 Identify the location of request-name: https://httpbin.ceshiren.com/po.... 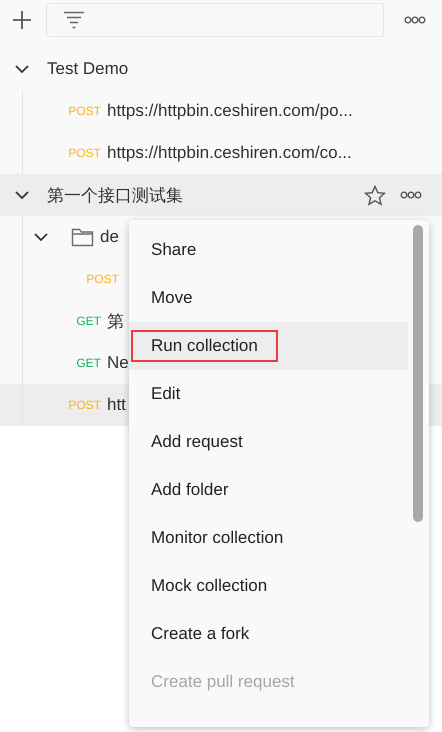
(230, 111).